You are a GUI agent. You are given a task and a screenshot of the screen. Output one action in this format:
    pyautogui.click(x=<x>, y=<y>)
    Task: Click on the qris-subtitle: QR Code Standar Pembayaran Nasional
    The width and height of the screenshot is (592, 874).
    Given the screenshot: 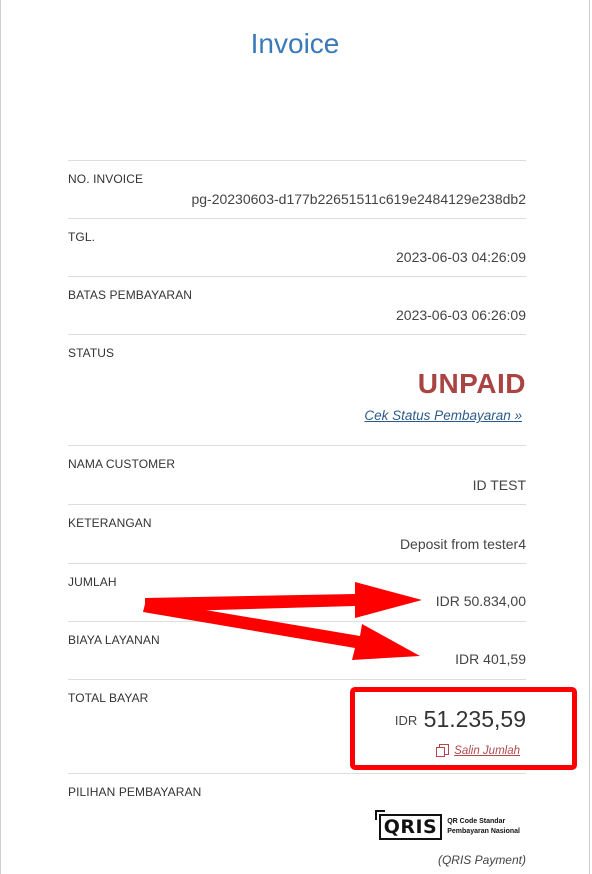 What is the action you would take?
    pyautogui.click(x=483, y=827)
    